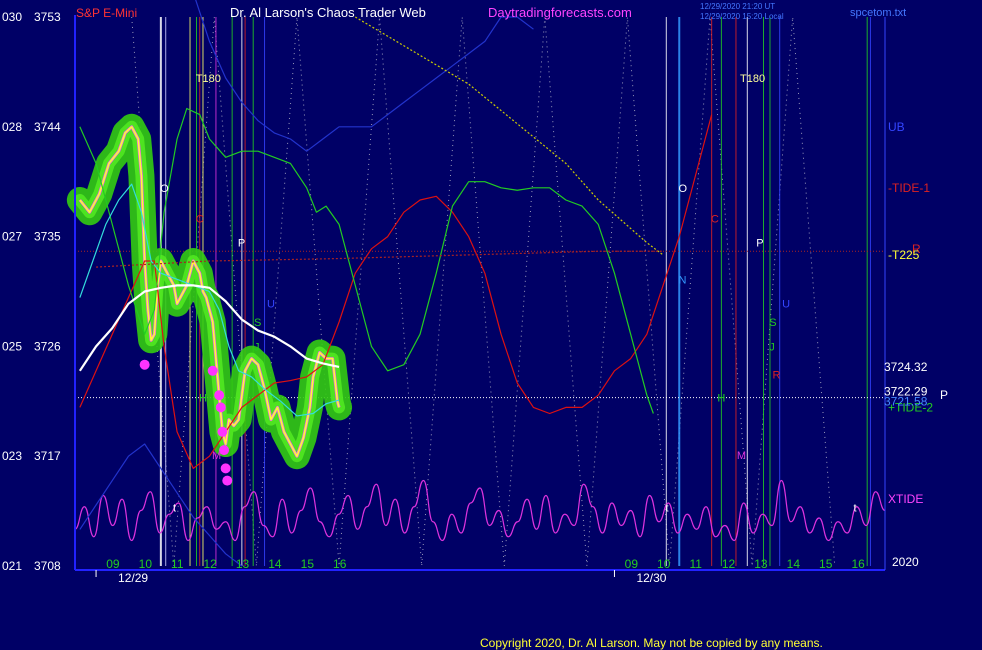 Image resolution: width=982 pixels, height=650 pixels. I want to click on event-label-9: U, so click(271, 305).